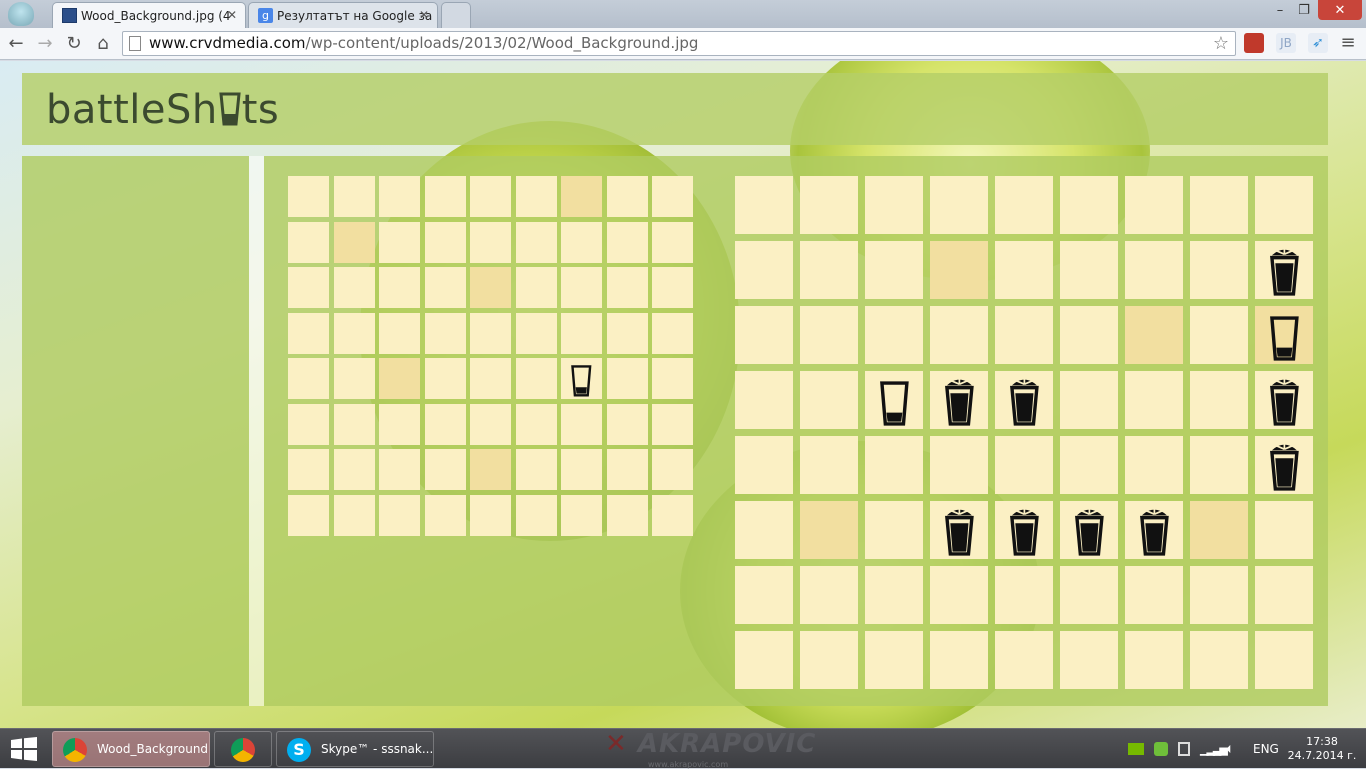 This screenshot has width=1366, height=769. Describe the element at coordinates (45, 44) in the screenshot. I see `forward-icon: →` at that location.